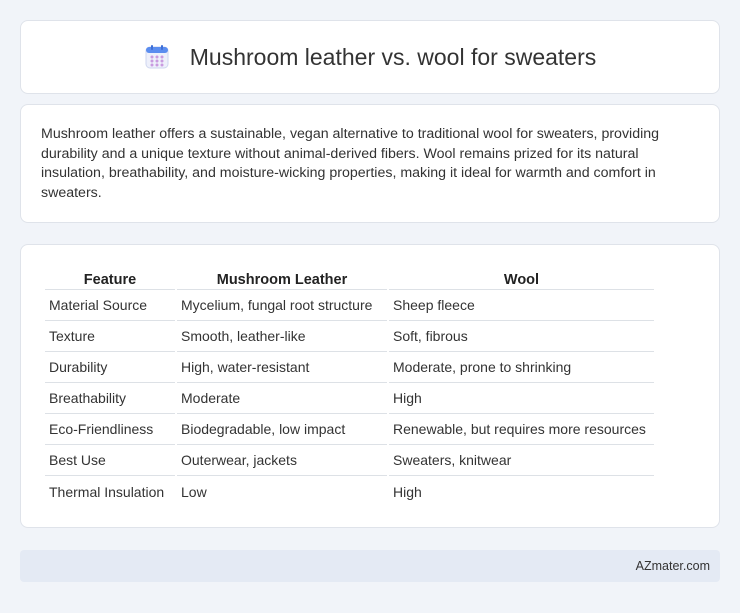  What do you see at coordinates (521, 460) in the screenshot?
I see `table-cell: Sweaters, knitwear` at bounding box center [521, 460].